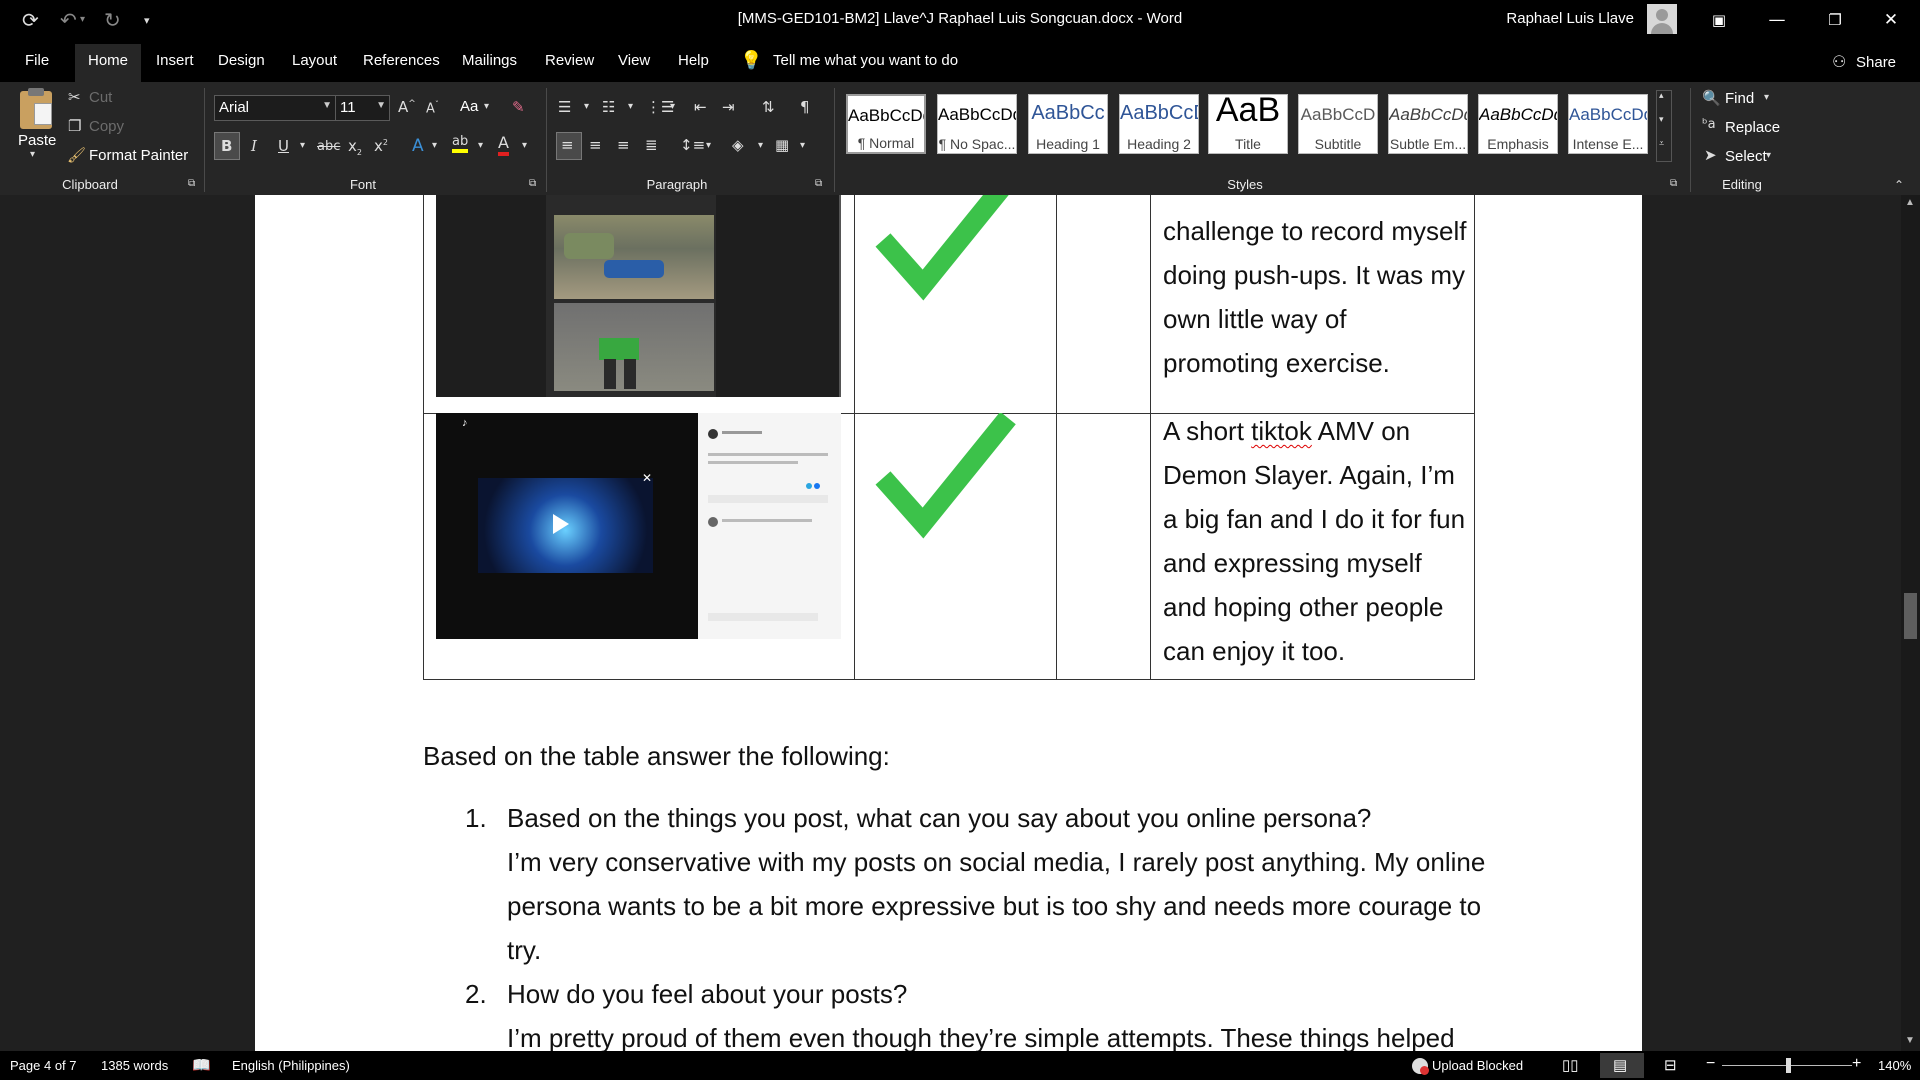 This screenshot has height=1080, width=1920. What do you see at coordinates (147, 20) in the screenshot?
I see `customize-quick-access-icon: ▾` at bounding box center [147, 20].